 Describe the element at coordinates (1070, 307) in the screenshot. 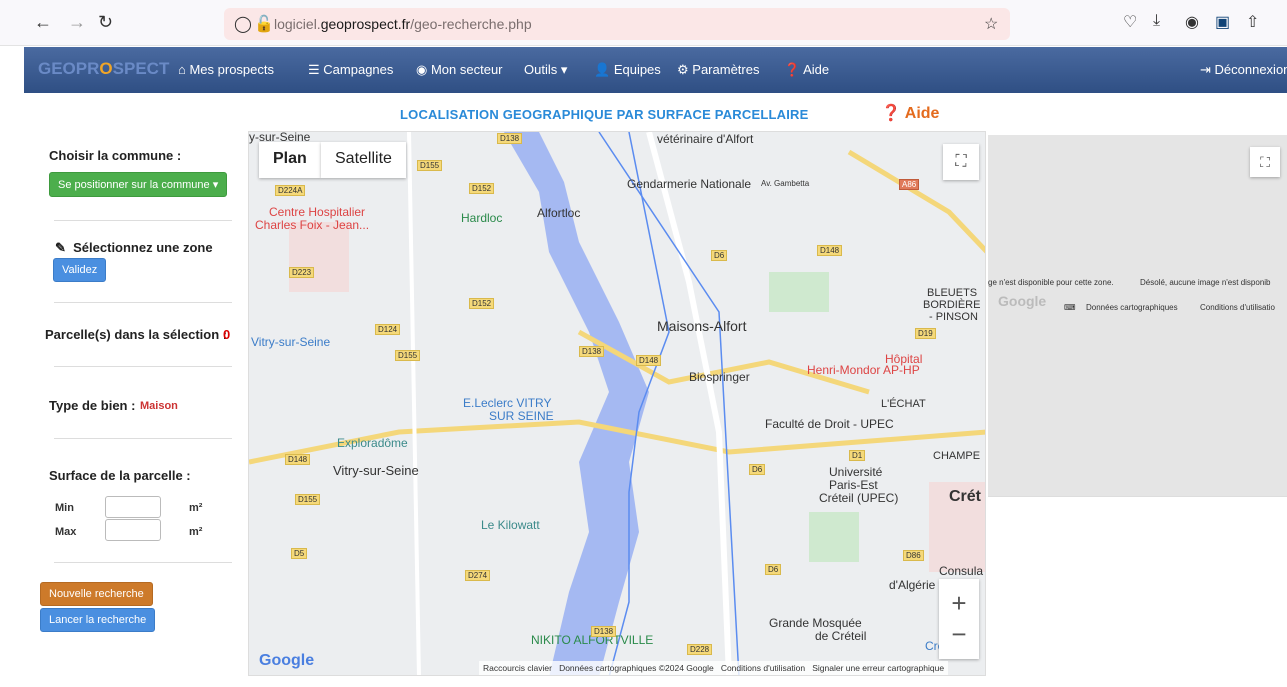

I see `keyboard-icon: ⌨` at that location.